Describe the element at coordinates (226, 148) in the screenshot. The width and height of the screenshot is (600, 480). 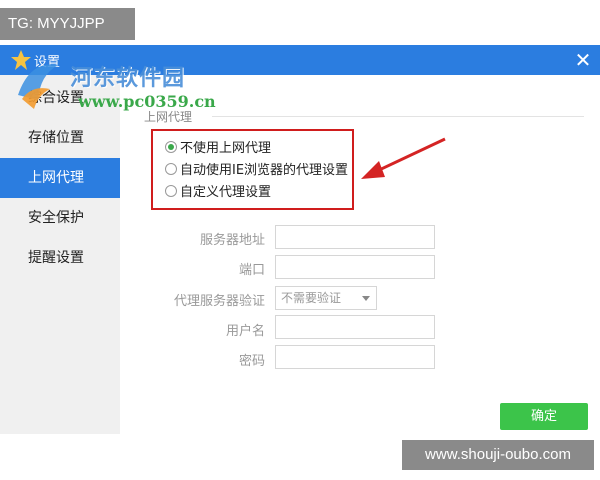
I see `radio-label: 不使用上网代理` at that location.